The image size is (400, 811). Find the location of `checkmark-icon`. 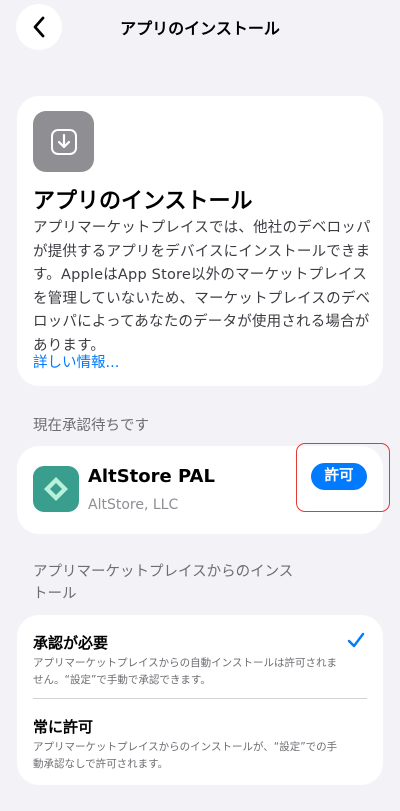

checkmark-icon is located at coordinates (356, 640).